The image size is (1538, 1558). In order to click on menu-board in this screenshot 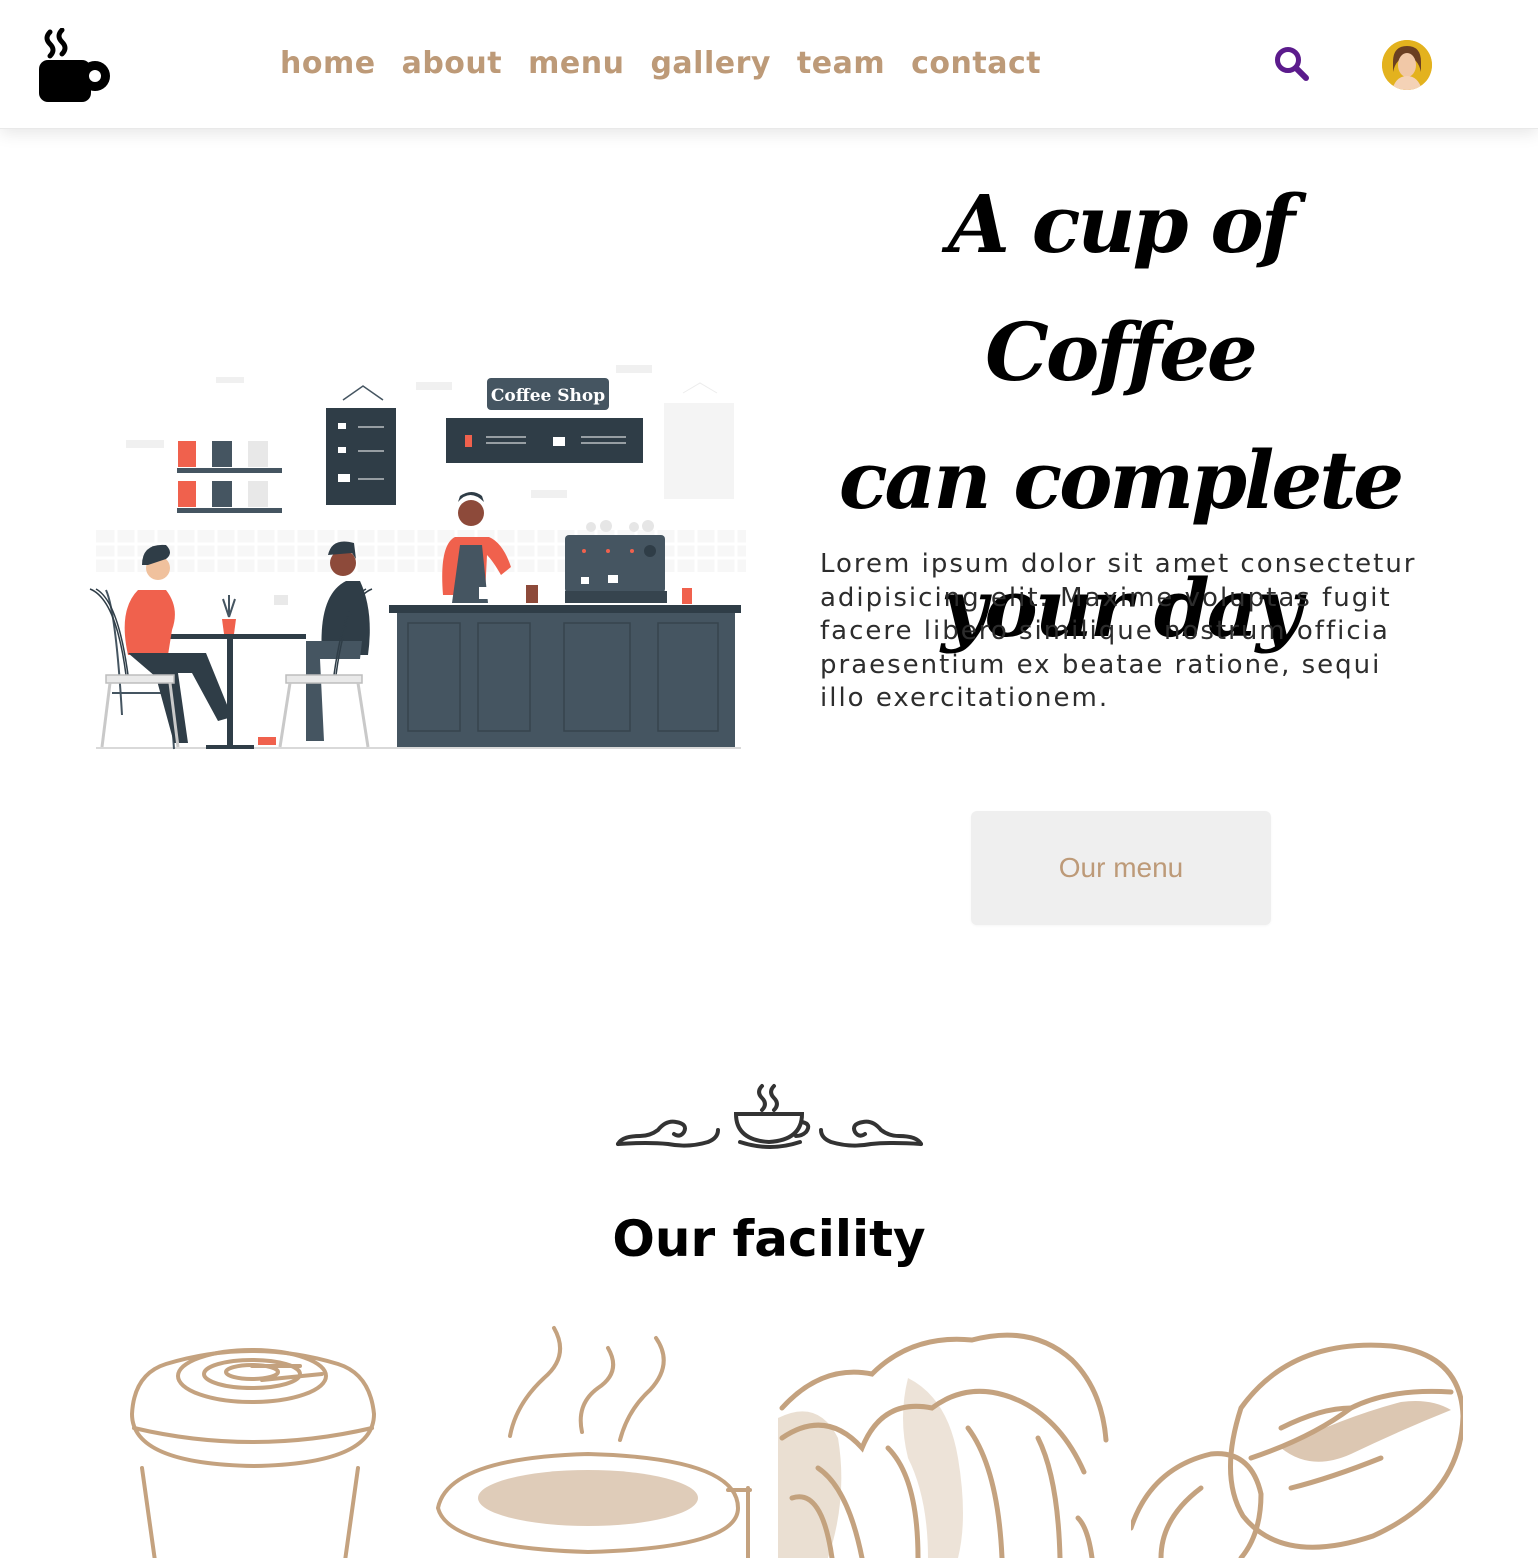, I will do `click(361, 445)`.